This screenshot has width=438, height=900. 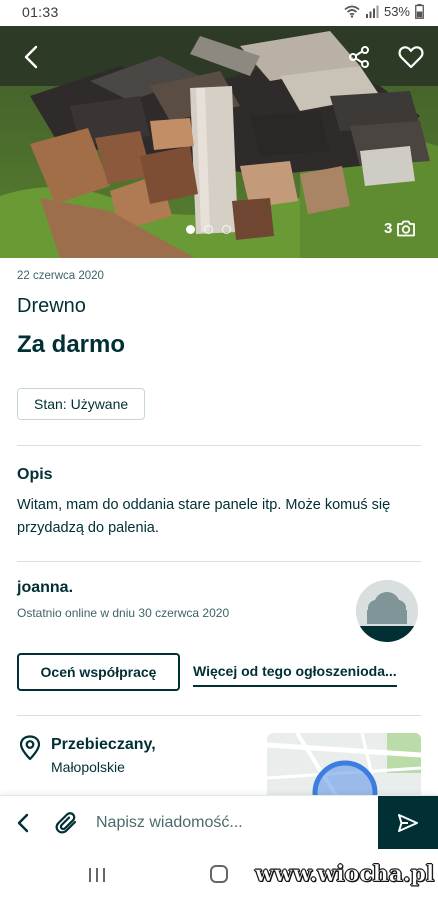 What do you see at coordinates (352, 11) in the screenshot?
I see `wifi-icon` at bounding box center [352, 11].